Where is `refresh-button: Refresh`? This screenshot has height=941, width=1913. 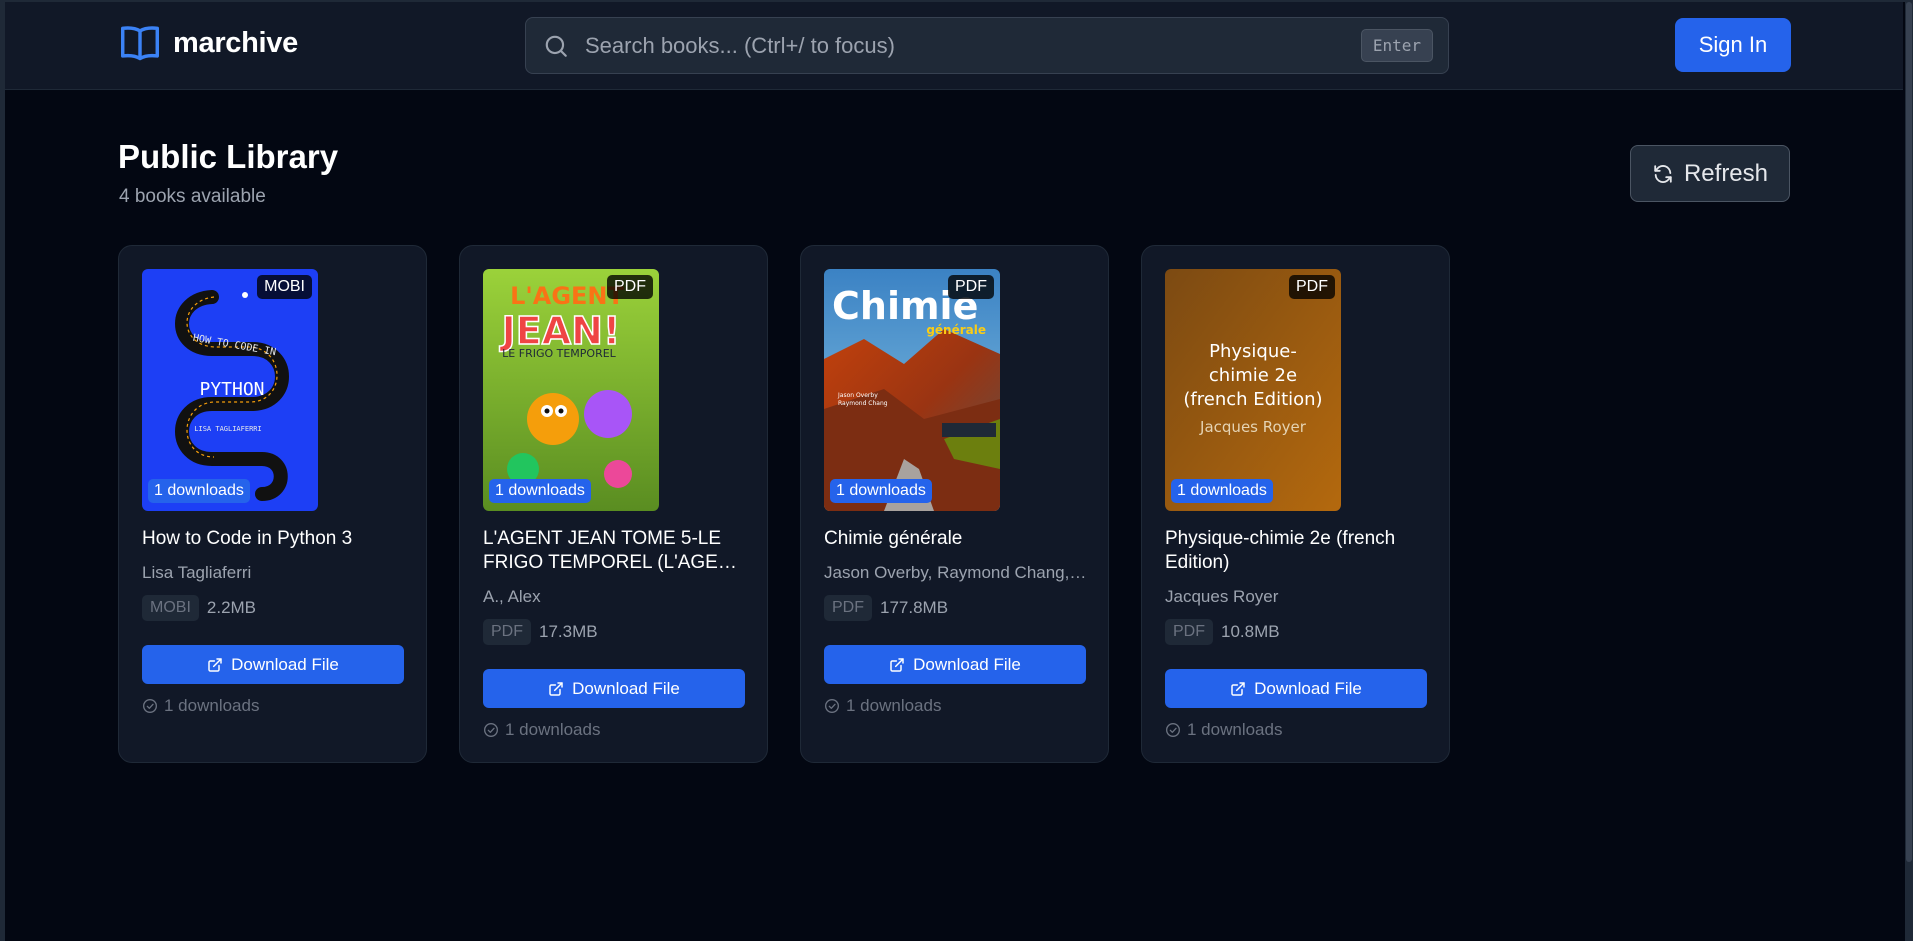 refresh-button: Refresh is located at coordinates (1710, 173).